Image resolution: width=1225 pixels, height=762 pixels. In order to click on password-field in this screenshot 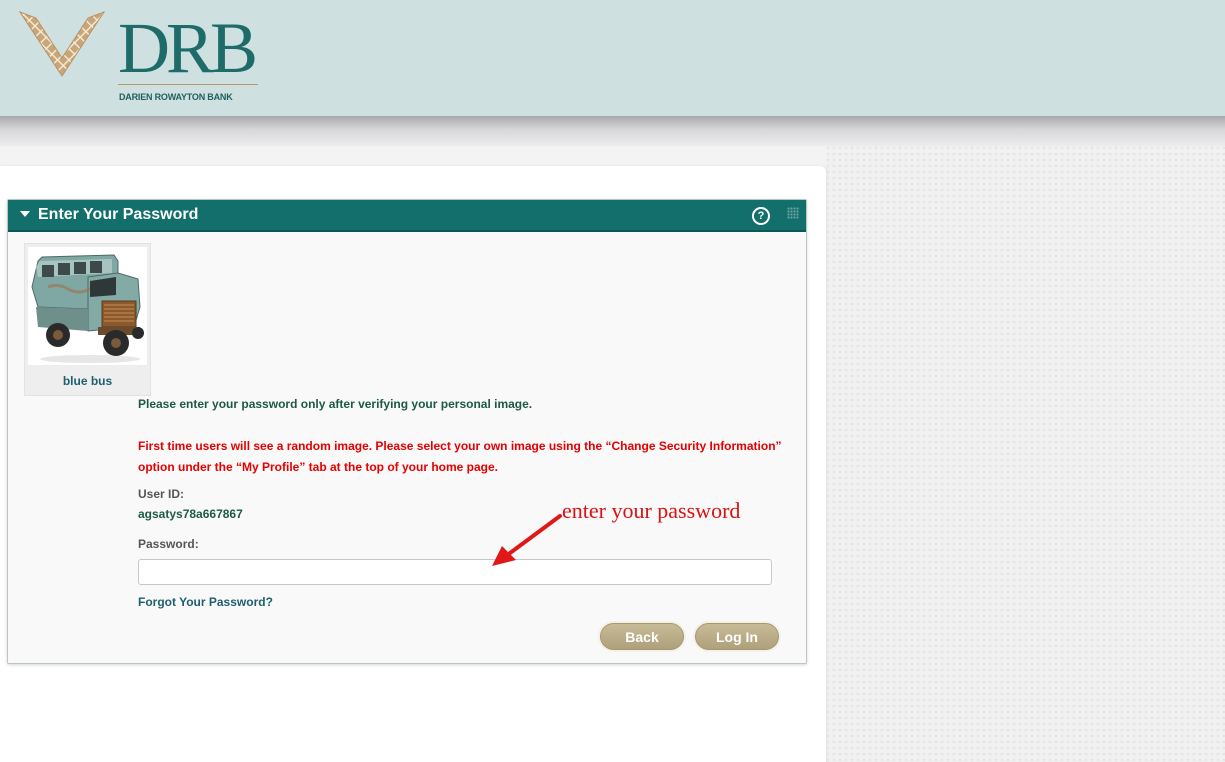, I will do `click(455, 572)`.